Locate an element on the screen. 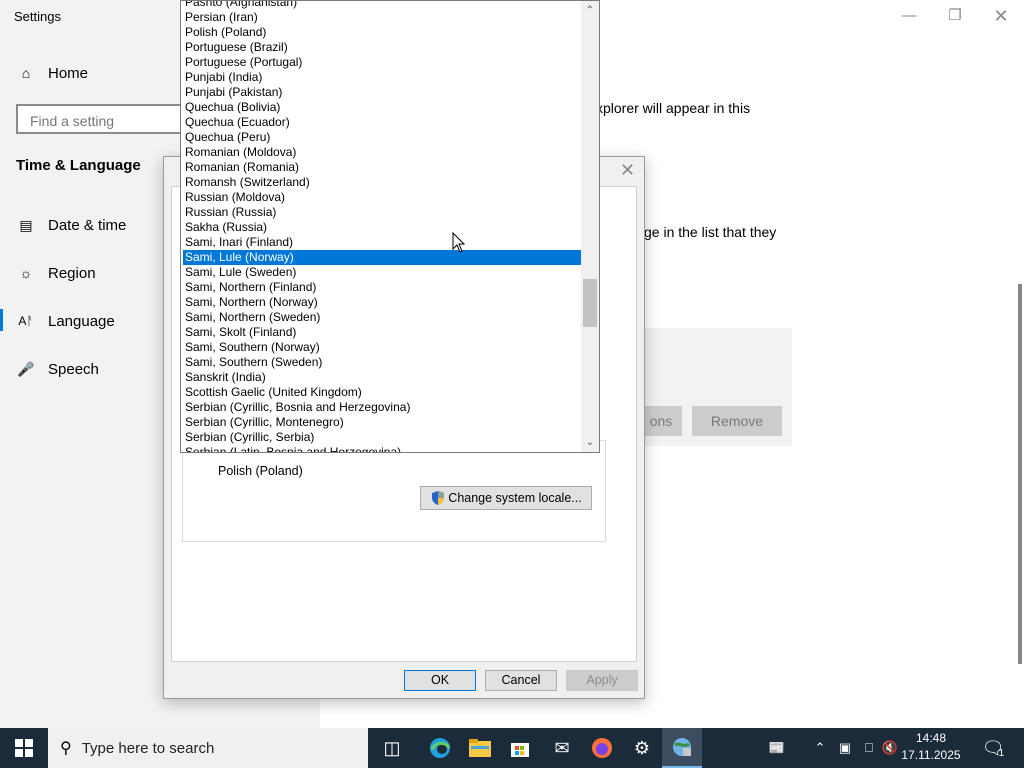  settings-gear-icon: ⚙ is located at coordinates (642, 748).